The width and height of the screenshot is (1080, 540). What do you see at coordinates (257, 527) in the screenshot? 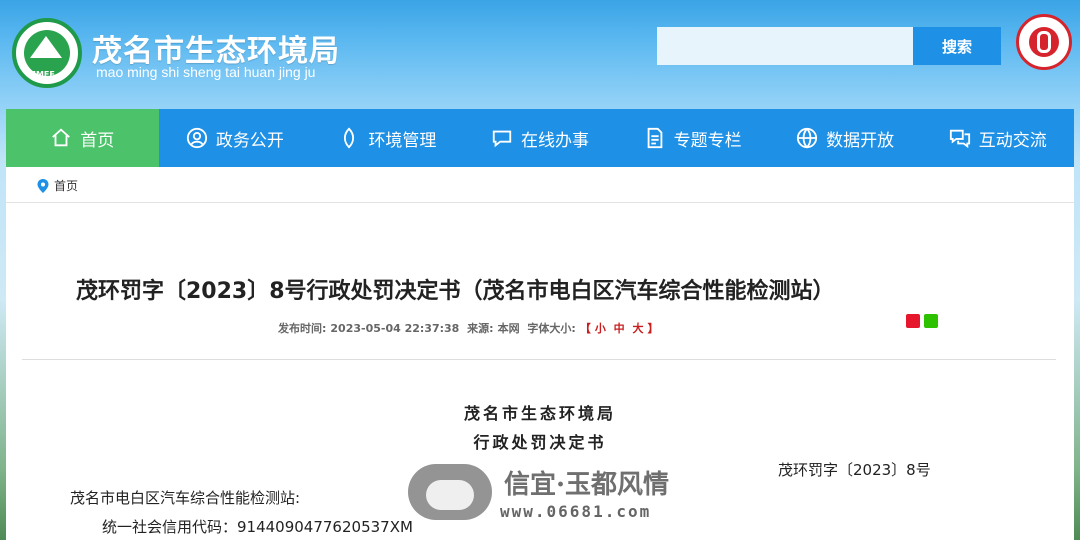
I see `credit-code: 统一社会信用代码：9144090477620537XM` at bounding box center [257, 527].